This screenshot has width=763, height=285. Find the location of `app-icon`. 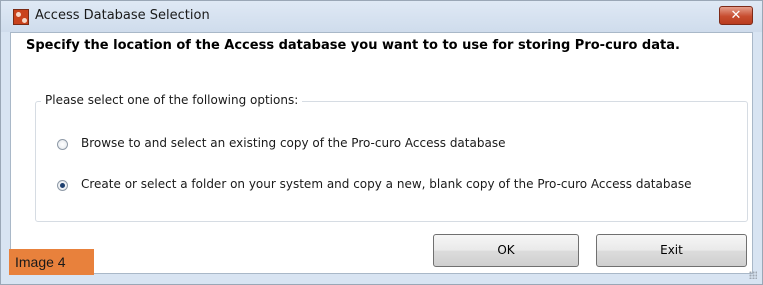

app-icon is located at coordinates (21, 17).